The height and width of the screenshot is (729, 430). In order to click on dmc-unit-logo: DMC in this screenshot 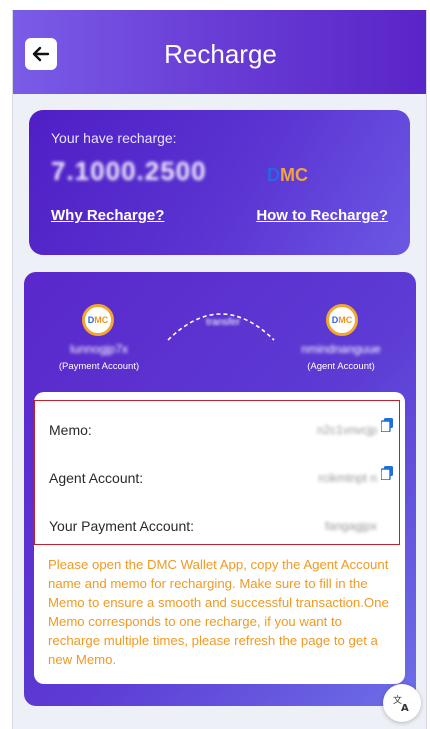, I will do `click(287, 175)`.